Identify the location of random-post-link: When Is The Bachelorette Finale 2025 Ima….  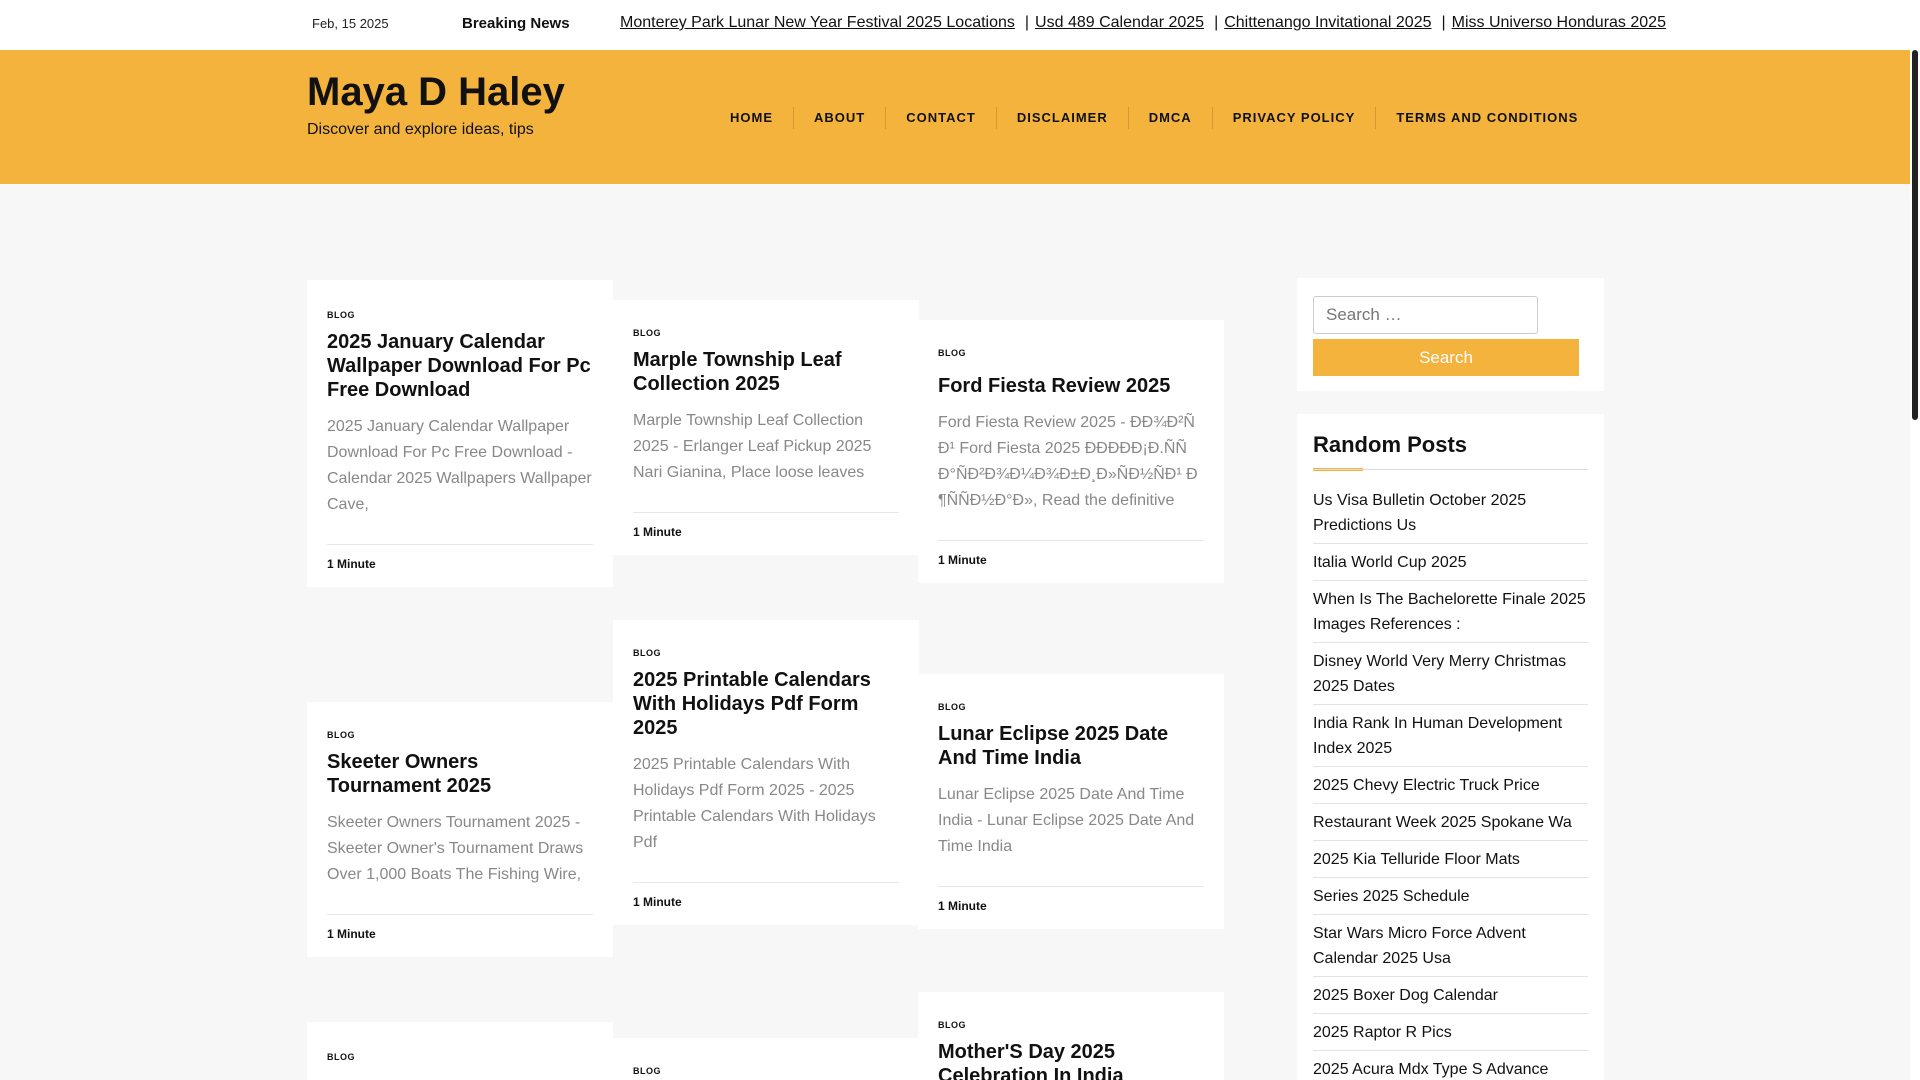
(1450, 615).